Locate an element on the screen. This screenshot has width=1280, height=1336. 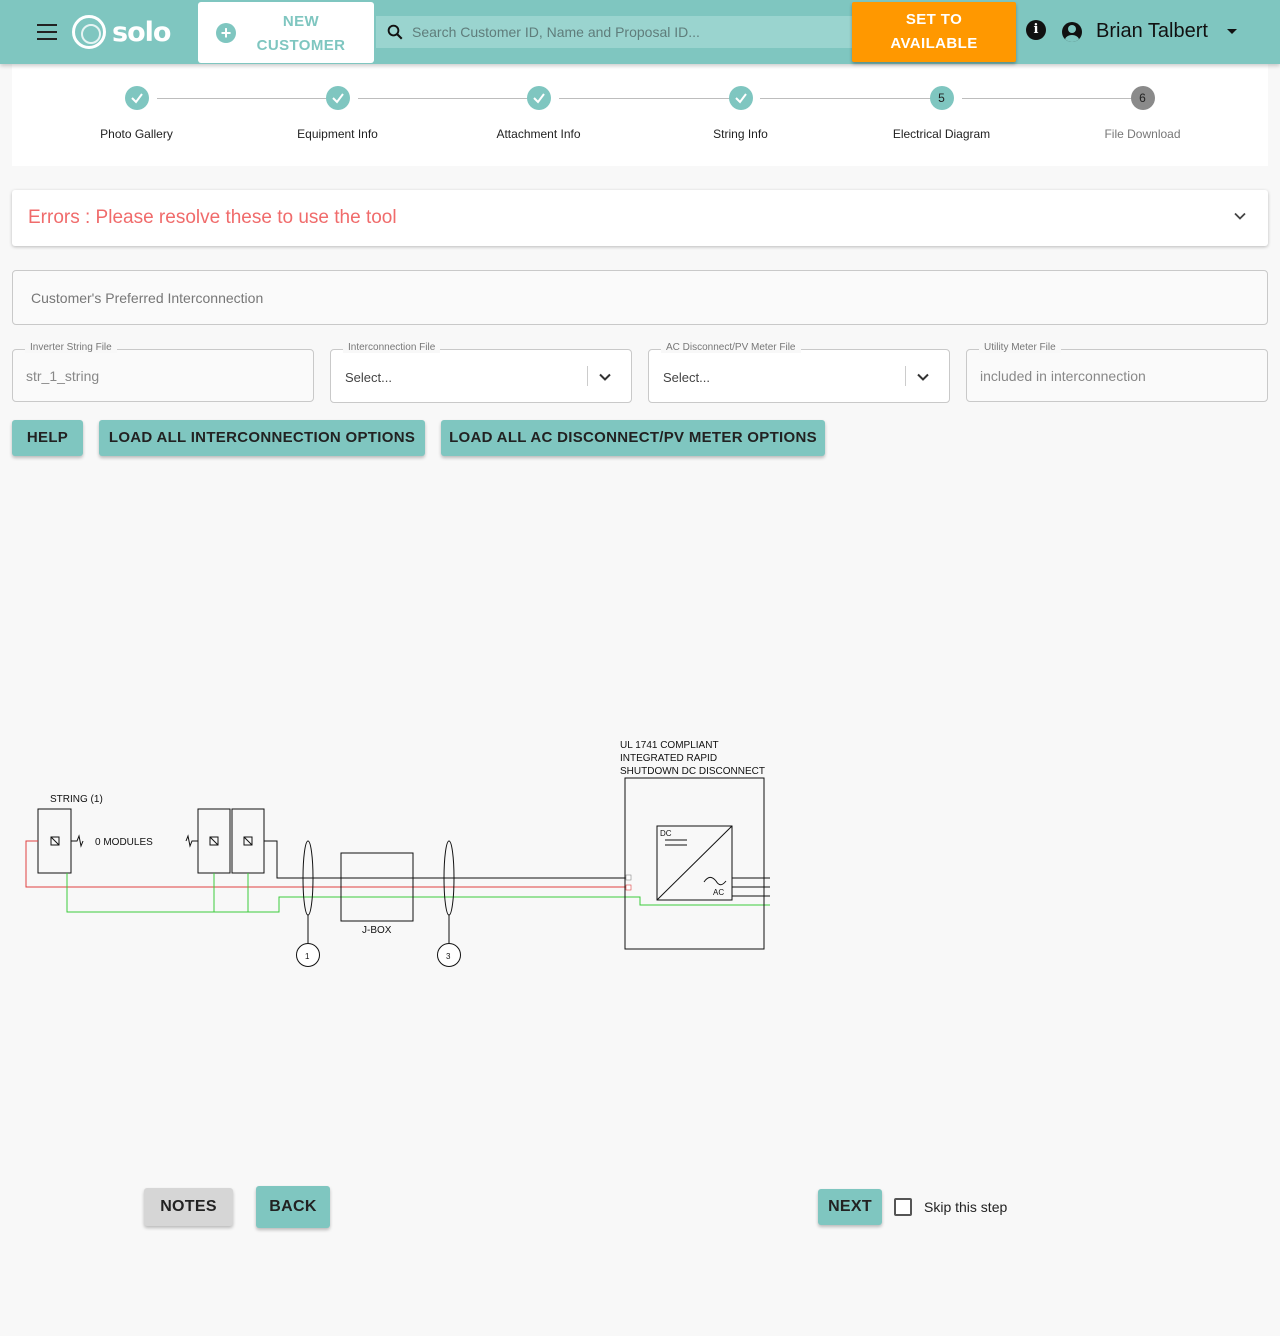
preferred-interconnection-placeholder: Customer's Preferred Interconnection is located at coordinates (147, 298).